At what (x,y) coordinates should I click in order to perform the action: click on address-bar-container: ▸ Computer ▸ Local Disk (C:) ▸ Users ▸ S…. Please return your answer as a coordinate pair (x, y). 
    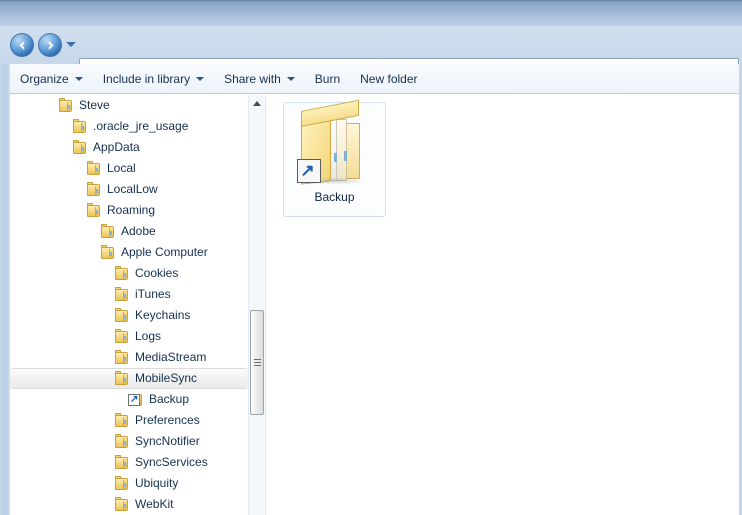
    Looking at the image, I should click on (371, 54).